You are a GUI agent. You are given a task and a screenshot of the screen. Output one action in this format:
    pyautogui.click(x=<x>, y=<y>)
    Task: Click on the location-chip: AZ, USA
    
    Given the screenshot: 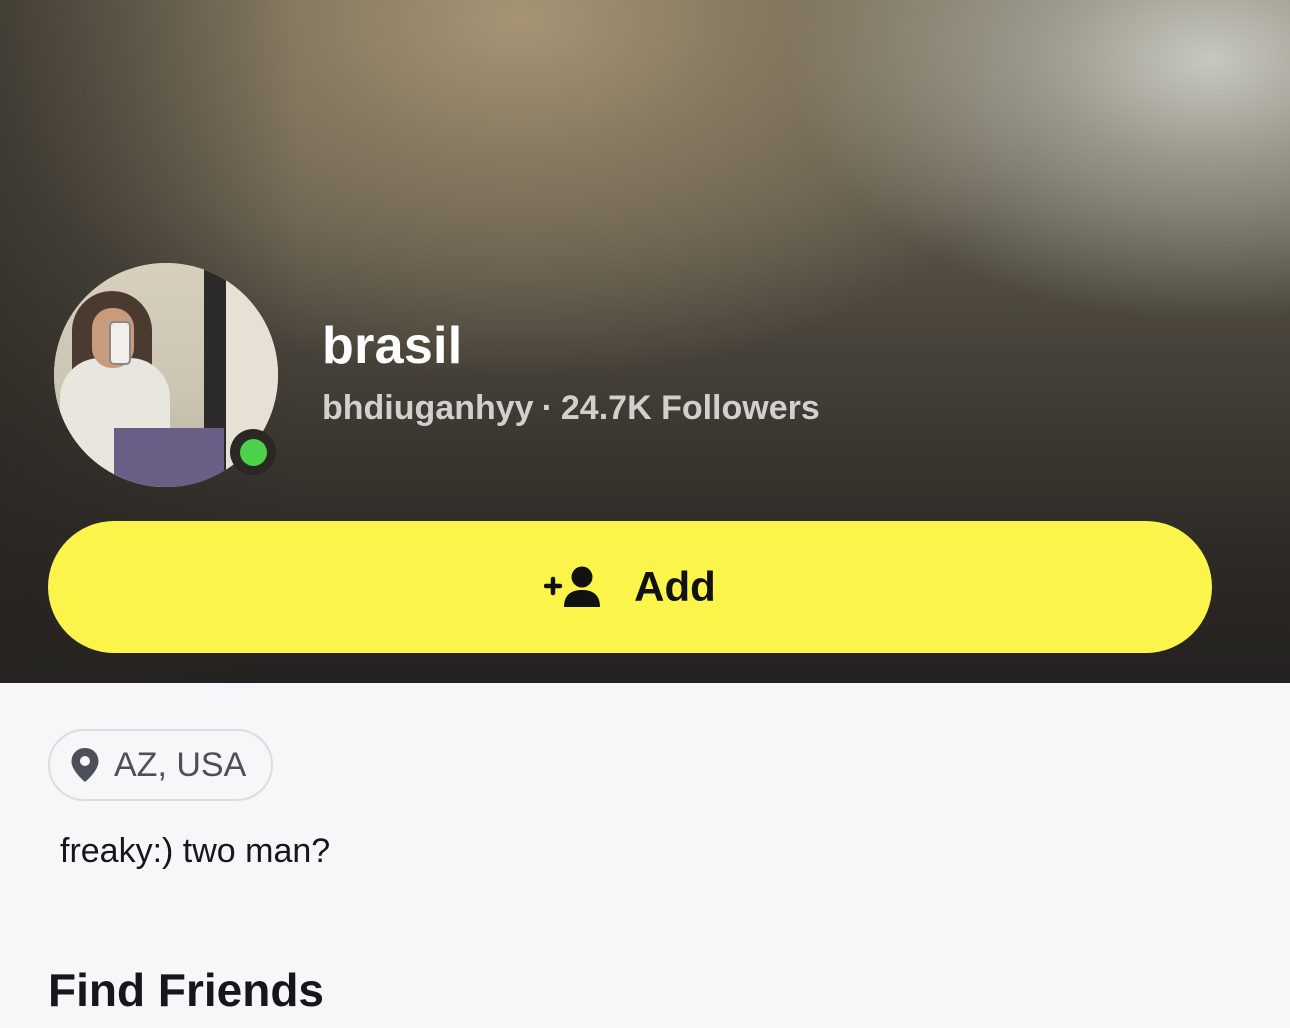 What is the action you would take?
    pyautogui.click(x=160, y=765)
    